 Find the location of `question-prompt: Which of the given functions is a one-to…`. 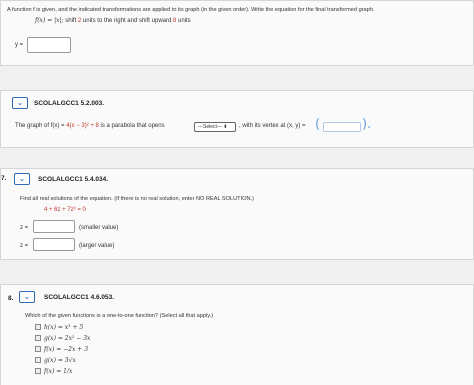

question-prompt: Which of the given functions is a one-to… is located at coordinates (119, 316).